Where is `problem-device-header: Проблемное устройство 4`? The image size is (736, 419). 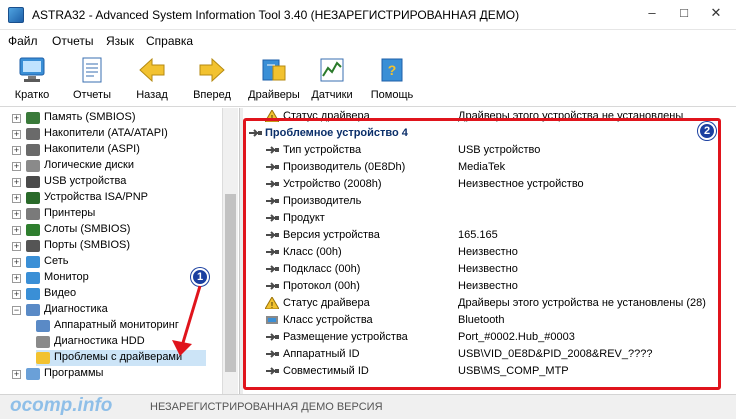 problem-device-header: Проблемное устройство 4 is located at coordinates (483, 133).